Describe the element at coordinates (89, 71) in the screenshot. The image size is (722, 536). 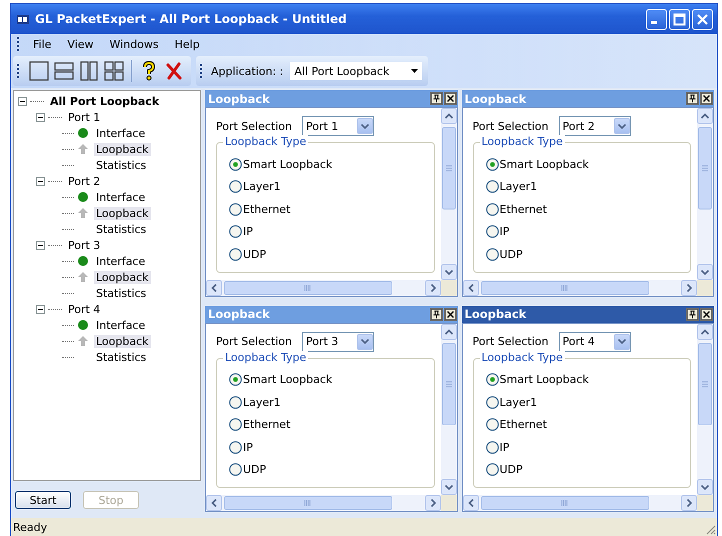
I see `two-columns-layout-icon` at that location.